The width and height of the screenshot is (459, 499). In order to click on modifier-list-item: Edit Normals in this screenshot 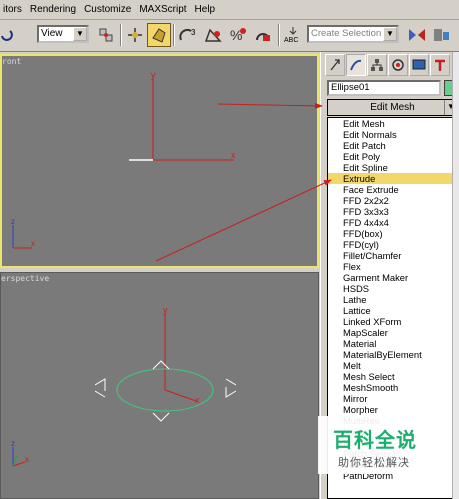, I will do `click(392, 134)`.